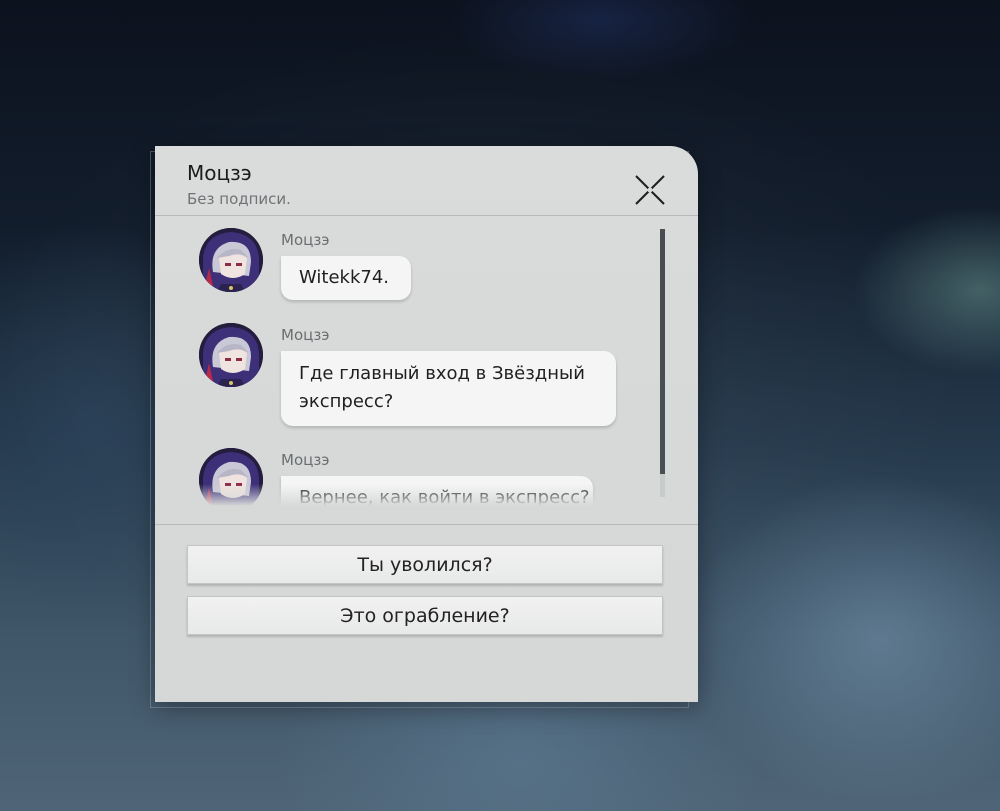  I want to click on message-bubble: Witekk74., so click(346, 278).